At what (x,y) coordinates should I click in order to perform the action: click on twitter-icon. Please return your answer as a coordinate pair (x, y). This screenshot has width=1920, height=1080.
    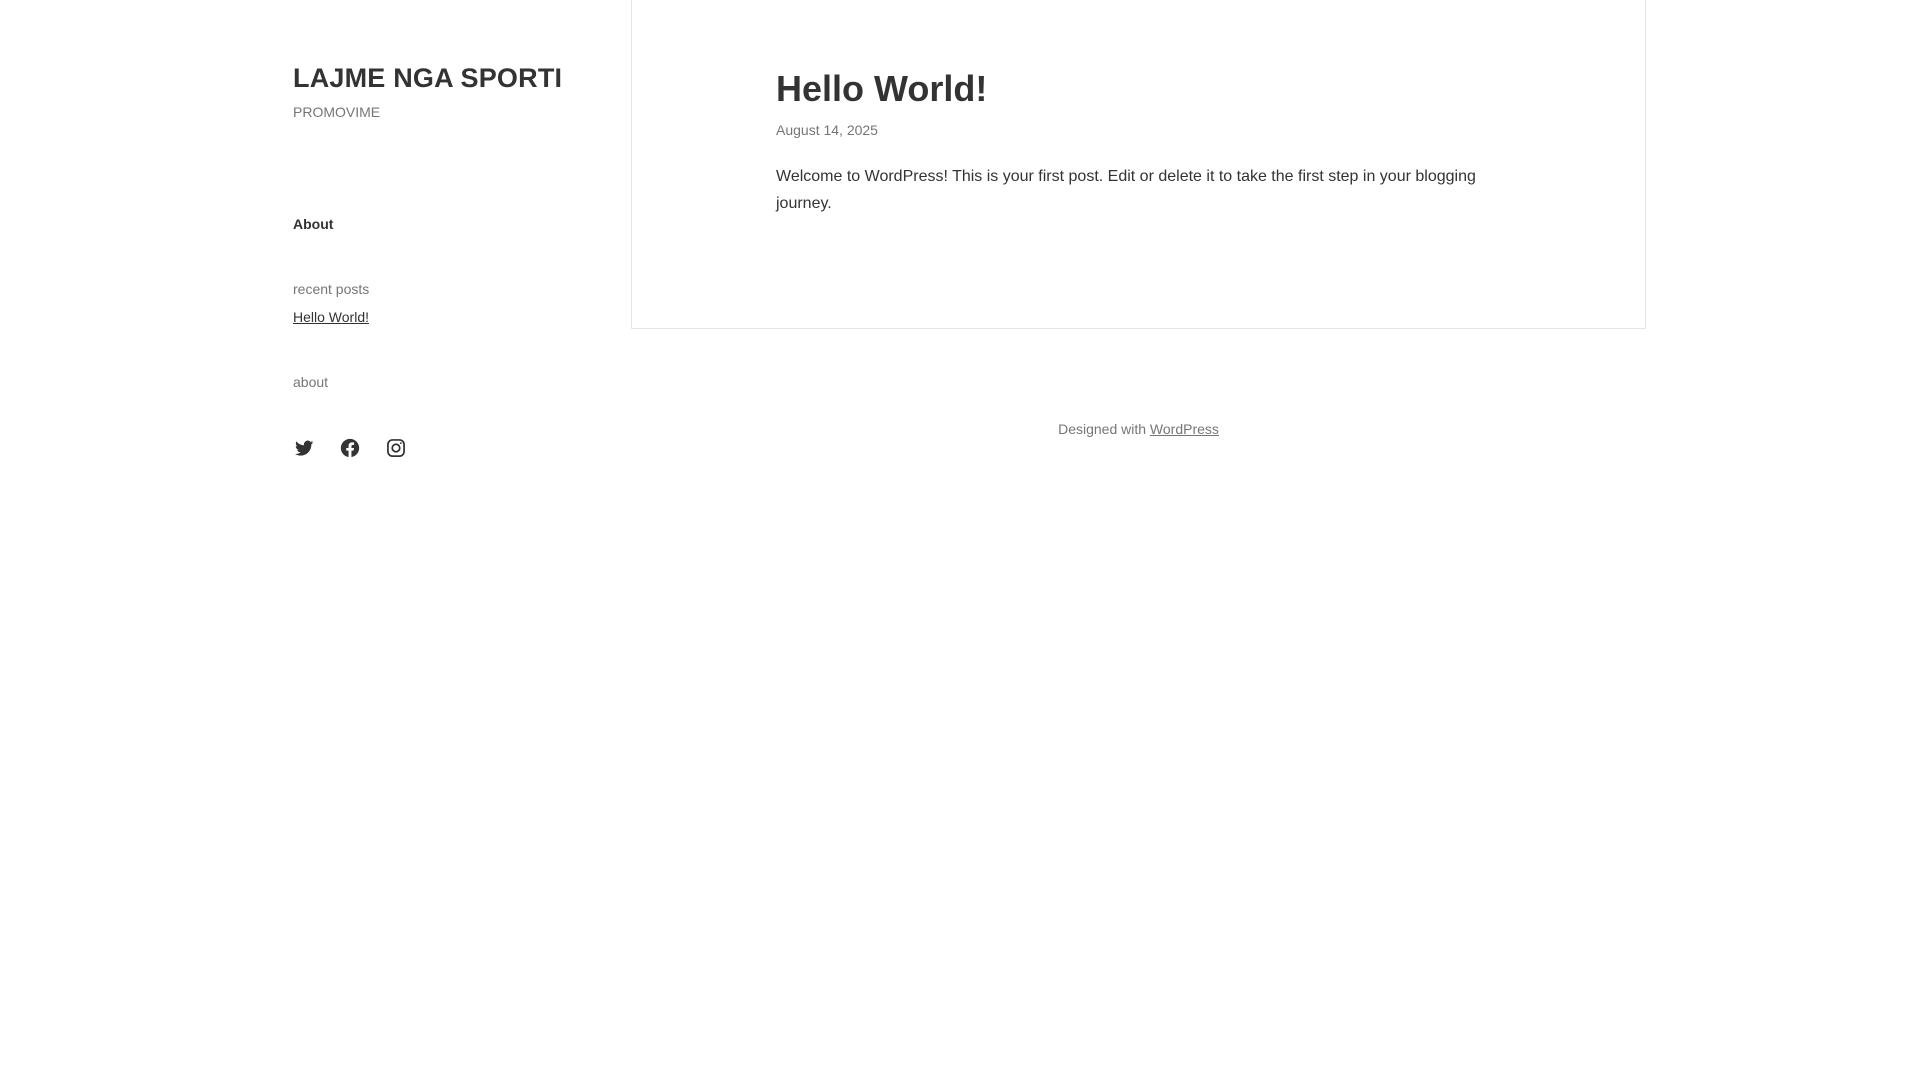
    Looking at the image, I should click on (304, 448).